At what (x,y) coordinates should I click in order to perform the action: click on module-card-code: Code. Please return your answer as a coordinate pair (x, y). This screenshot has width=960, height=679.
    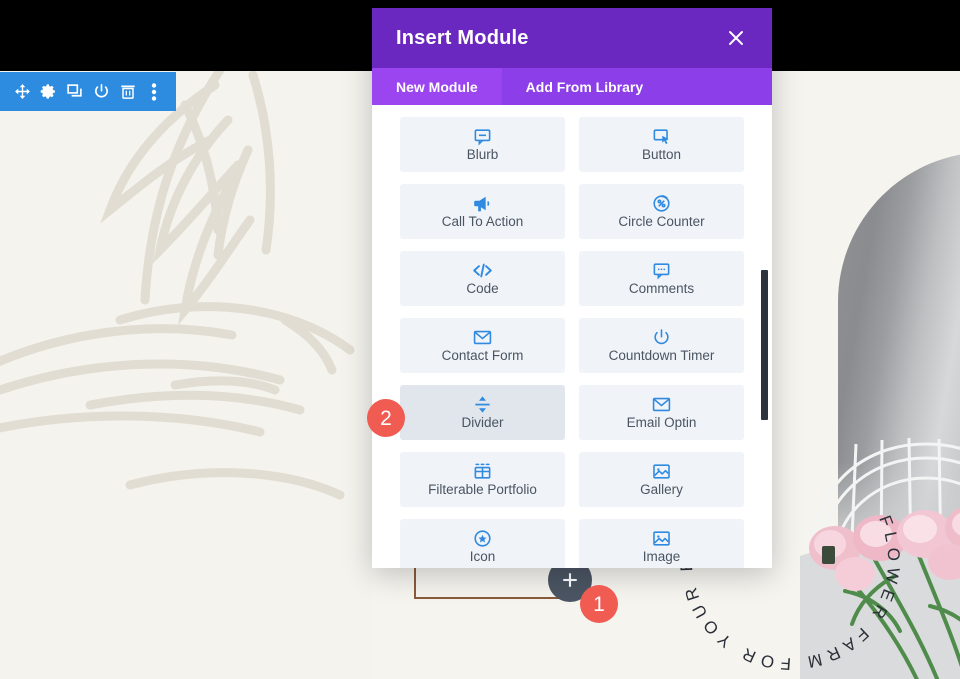
    Looking at the image, I should click on (482, 278).